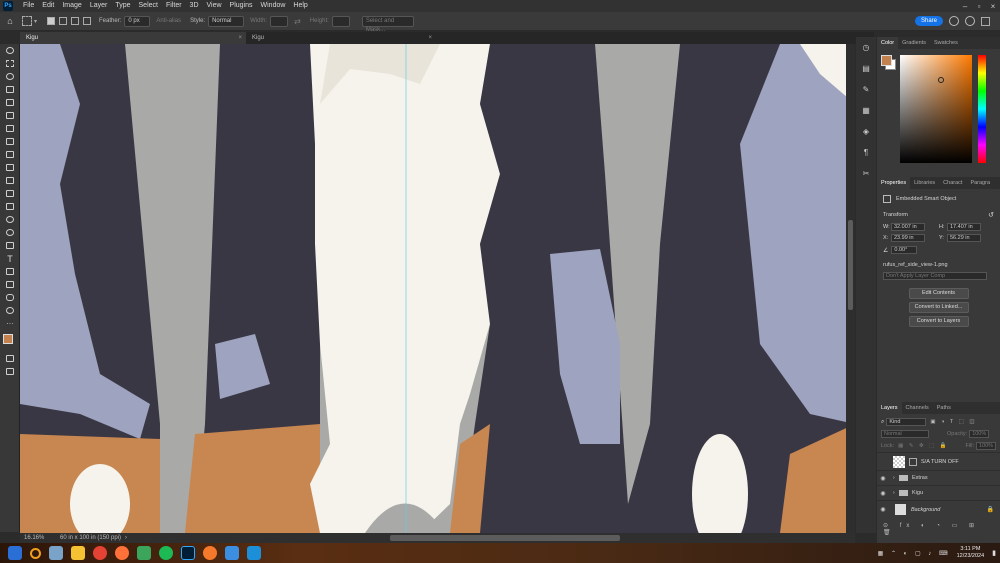 This screenshot has height=563, width=1000. Describe the element at coordinates (126, 538) in the screenshot. I see `chevron-right-icon: ›` at that location.